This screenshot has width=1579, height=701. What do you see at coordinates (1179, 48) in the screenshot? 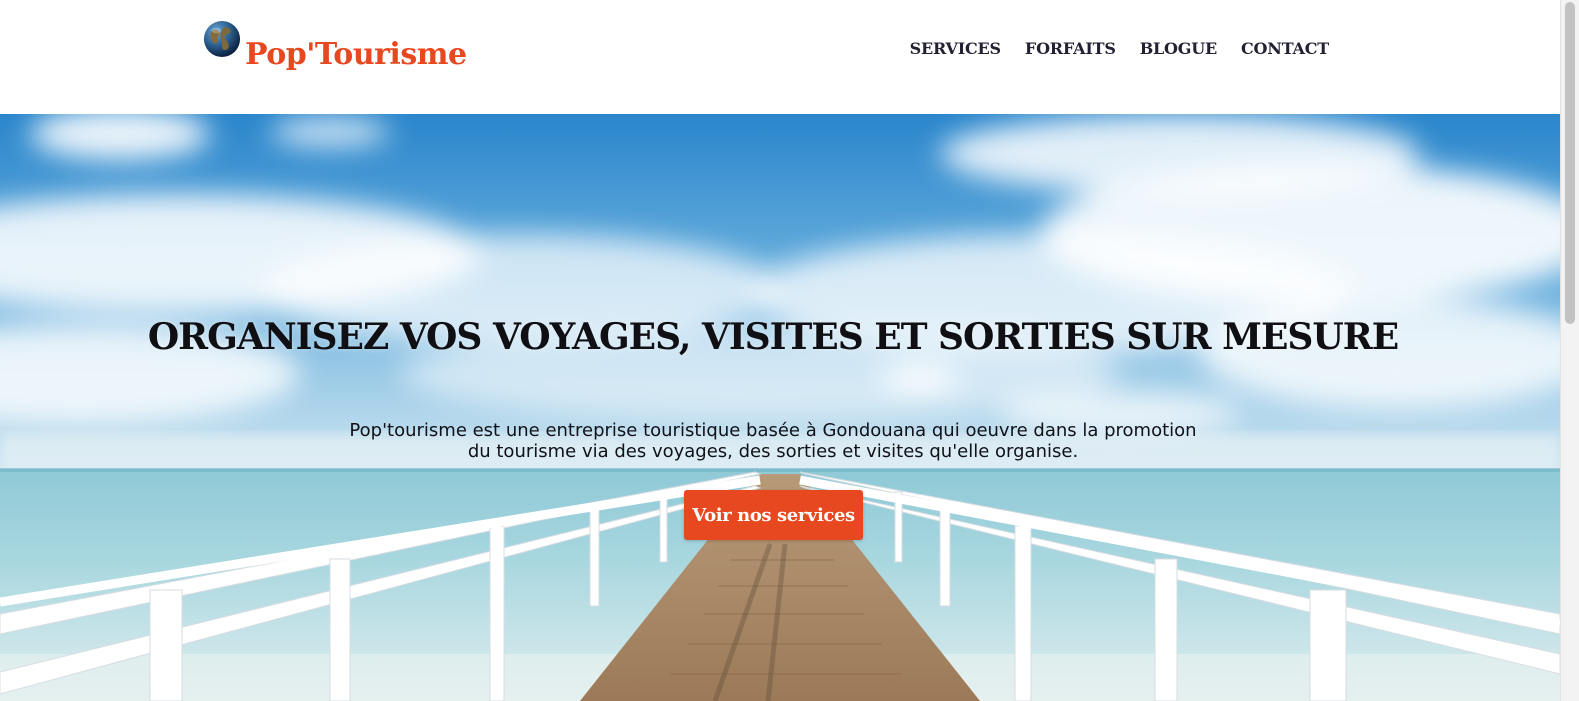
I see `nav-item-blogue: BLOGUE` at bounding box center [1179, 48].